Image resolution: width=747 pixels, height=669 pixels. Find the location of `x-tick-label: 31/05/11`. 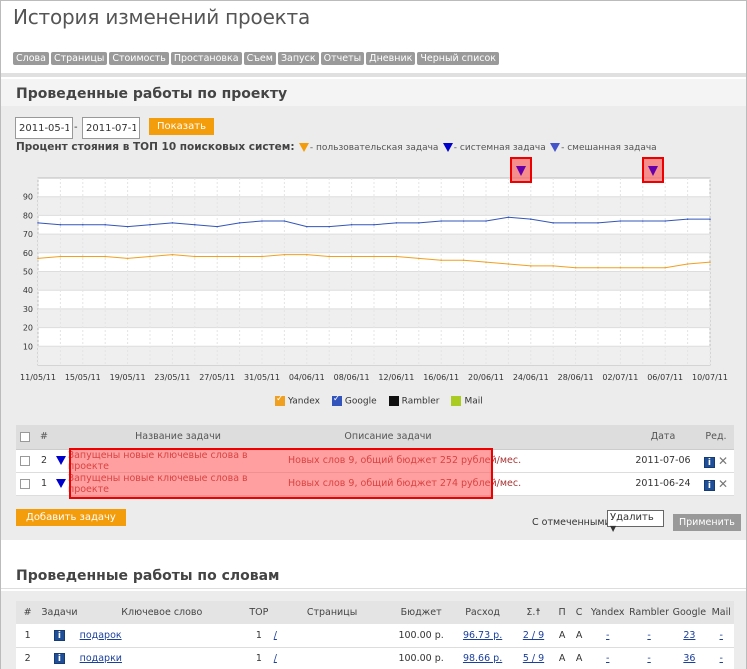

x-tick-label: 31/05/11 is located at coordinates (262, 377).